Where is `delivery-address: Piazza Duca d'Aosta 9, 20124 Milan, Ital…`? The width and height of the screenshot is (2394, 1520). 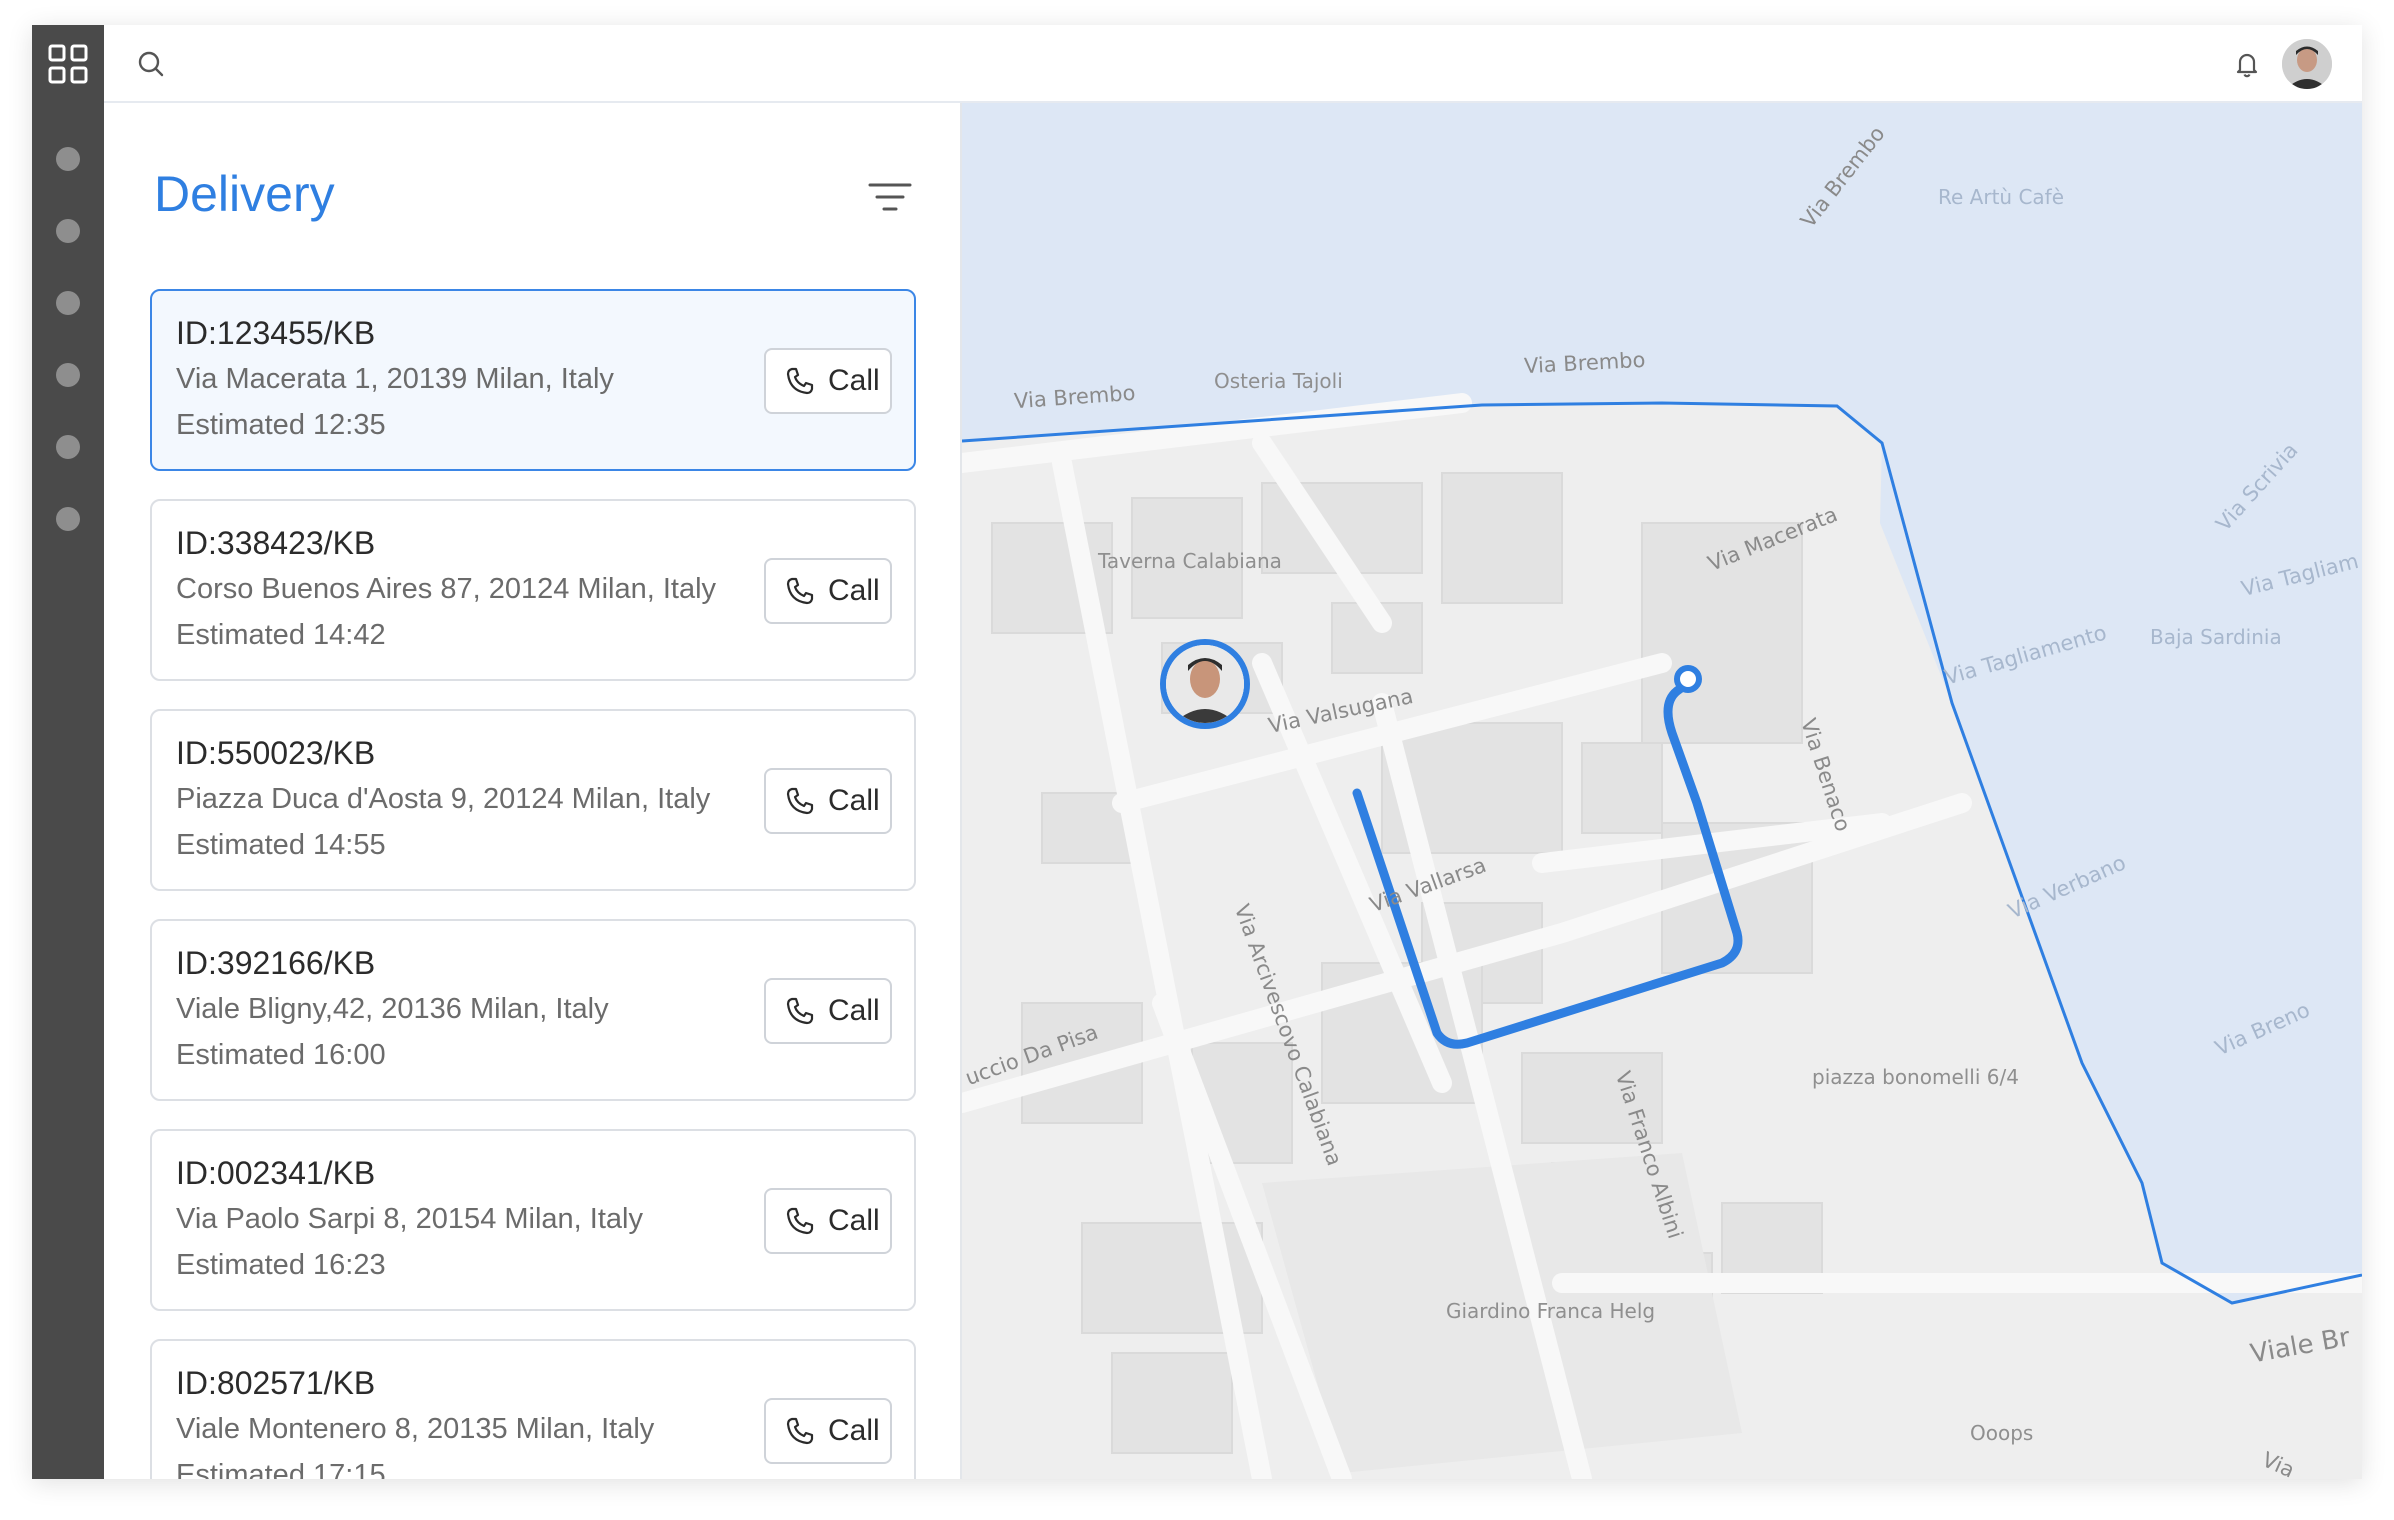
delivery-address: Piazza Duca d'Aosta 9, 20124 Milan, Ital… is located at coordinates (443, 799).